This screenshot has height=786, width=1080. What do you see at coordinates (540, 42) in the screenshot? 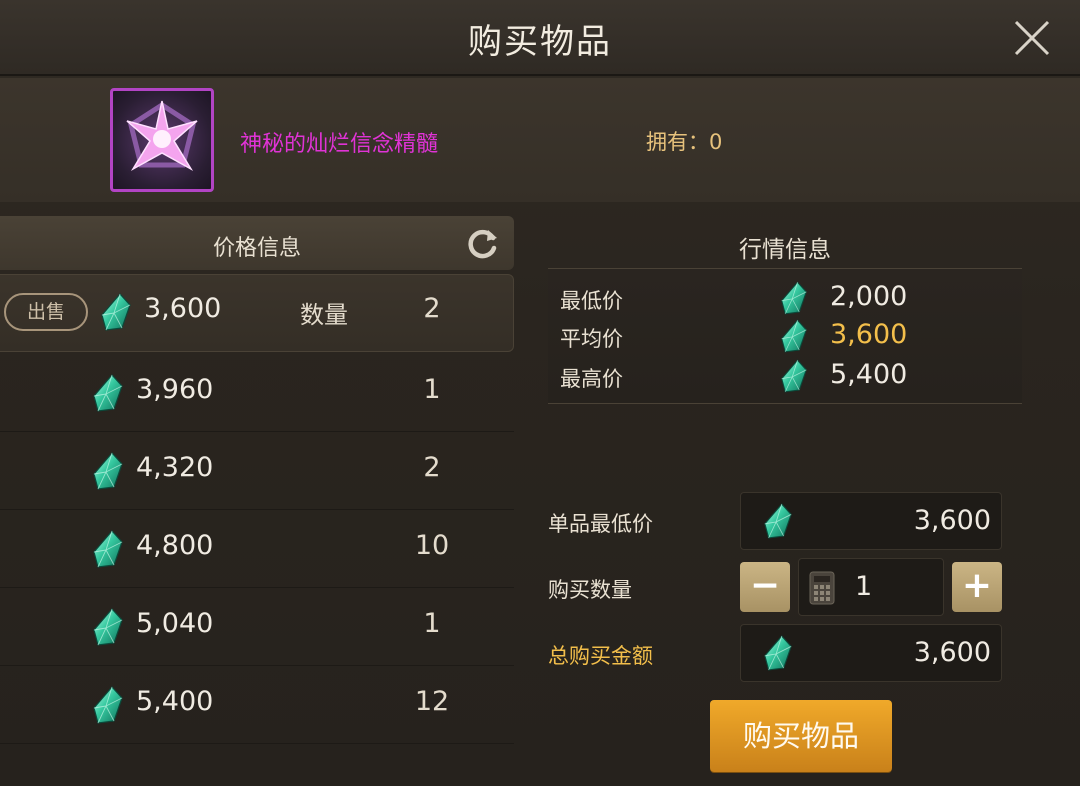
I see `dialog-title: 购买物品` at bounding box center [540, 42].